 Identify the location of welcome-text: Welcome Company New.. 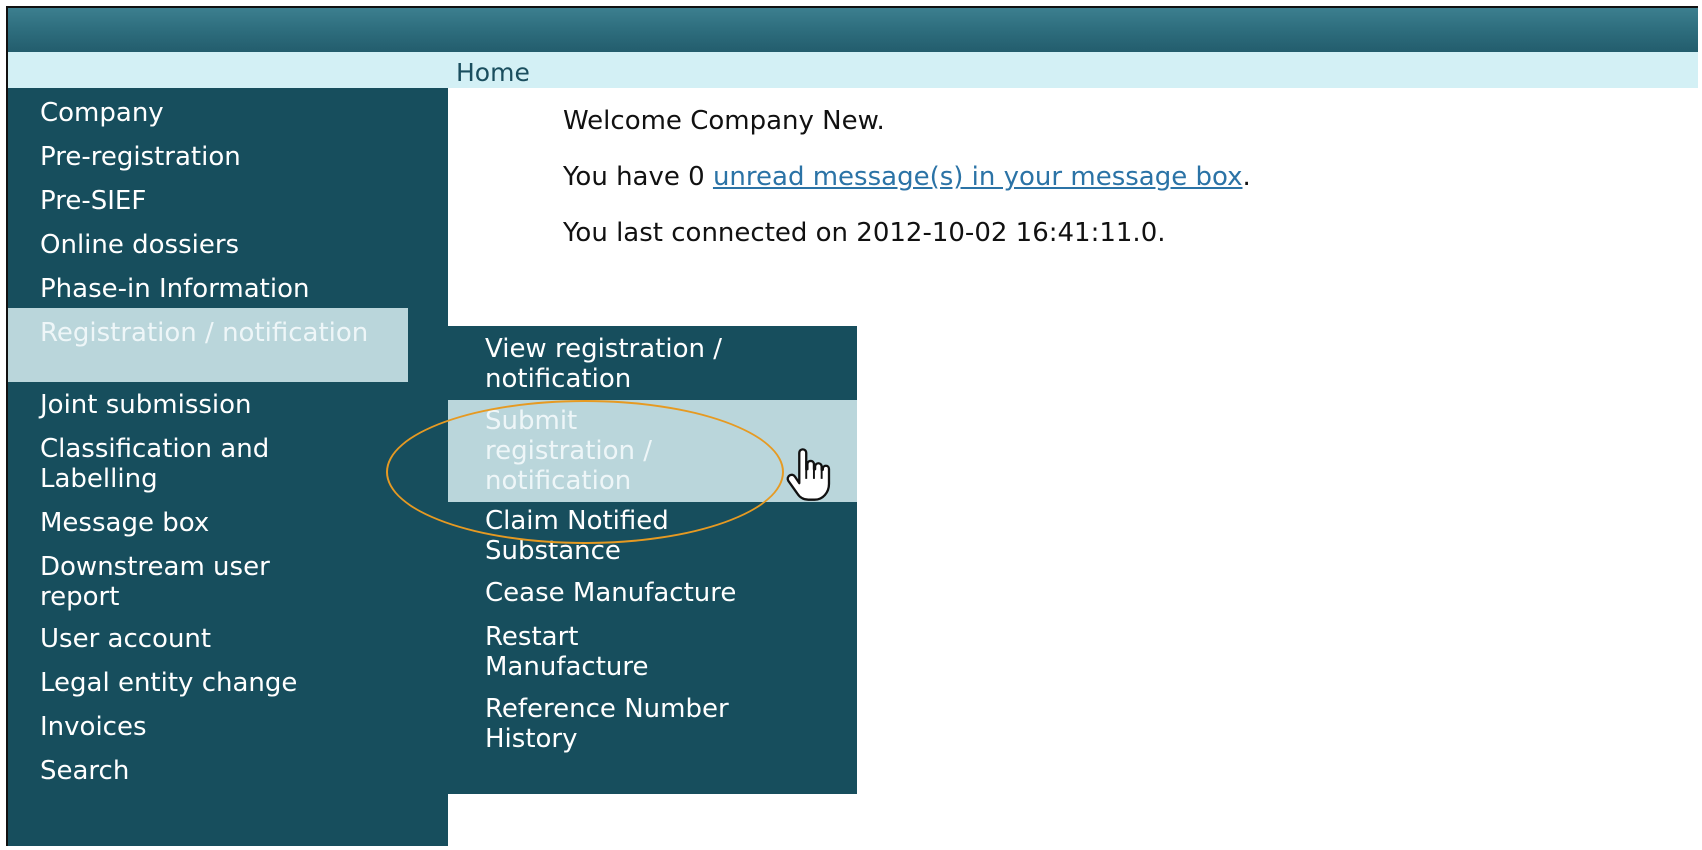
(724, 121).